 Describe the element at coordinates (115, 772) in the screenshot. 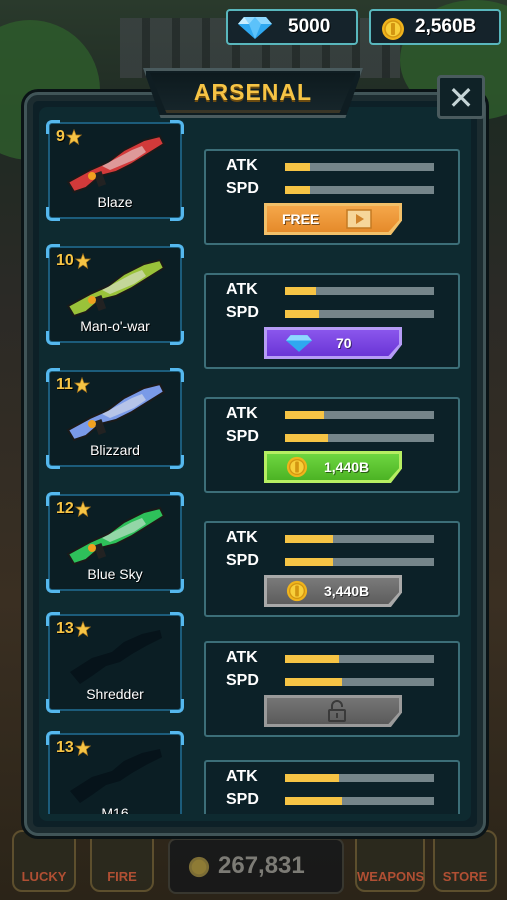

I see `weapon-card: 13 M16` at that location.